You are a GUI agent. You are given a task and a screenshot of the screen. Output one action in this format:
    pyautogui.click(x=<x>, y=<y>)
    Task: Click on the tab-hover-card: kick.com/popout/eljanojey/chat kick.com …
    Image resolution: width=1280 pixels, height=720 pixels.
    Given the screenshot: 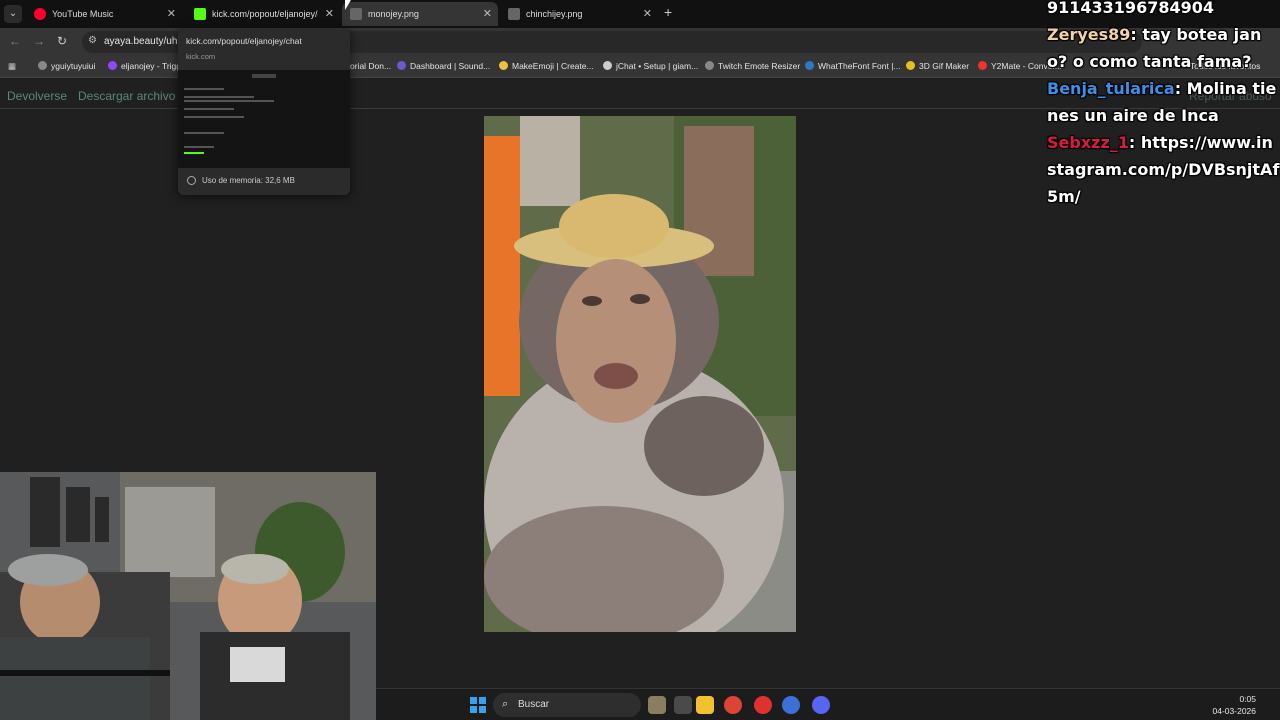 What is the action you would take?
    pyautogui.click(x=264, y=111)
    